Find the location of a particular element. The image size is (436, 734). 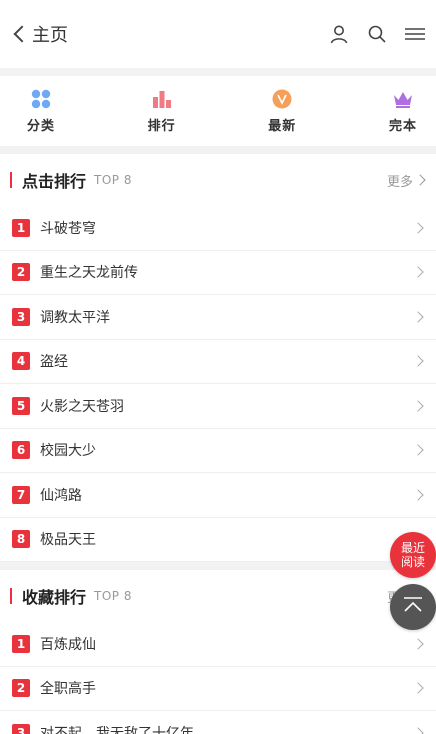

chevron-left-icon is located at coordinates (22, 34).